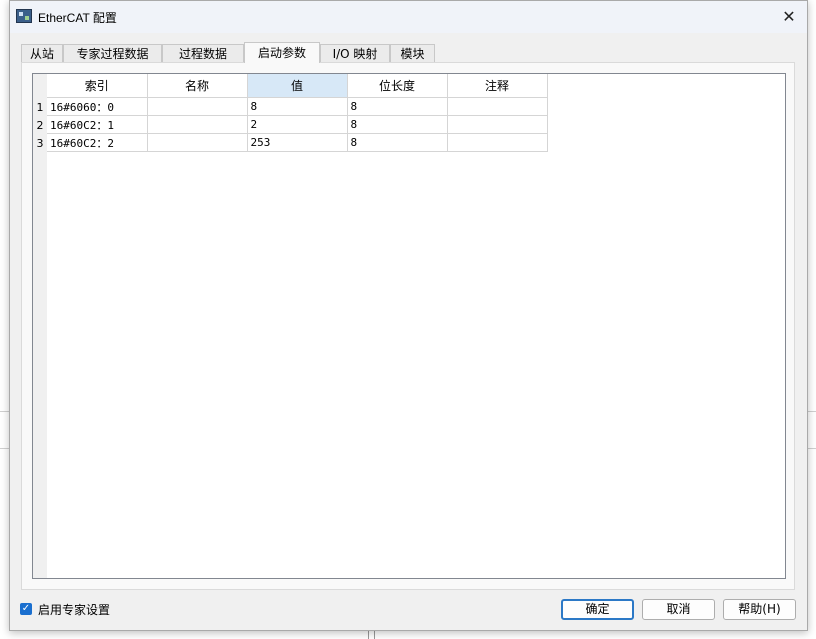 This screenshot has width=816, height=639. I want to click on column-header-name: 名称, so click(197, 86).